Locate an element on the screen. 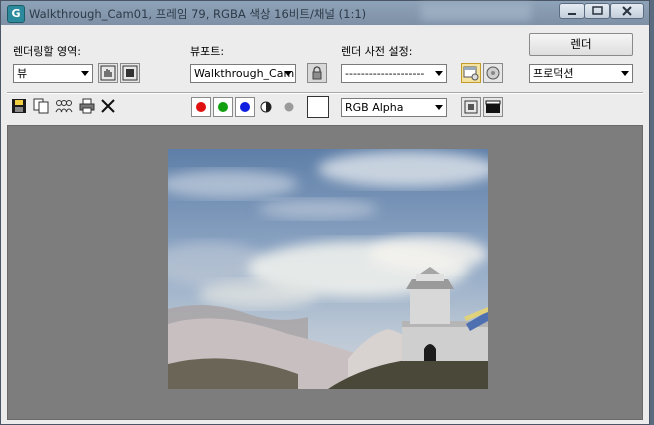 The image size is (654, 425). gray-dot-icon is located at coordinates (289, 107).